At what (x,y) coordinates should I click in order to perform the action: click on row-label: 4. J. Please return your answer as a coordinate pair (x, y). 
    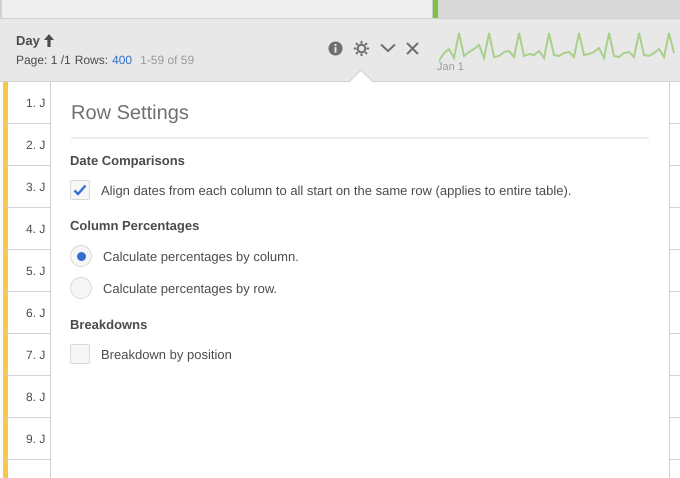
    Looking at the image, I should click on (36, 229).